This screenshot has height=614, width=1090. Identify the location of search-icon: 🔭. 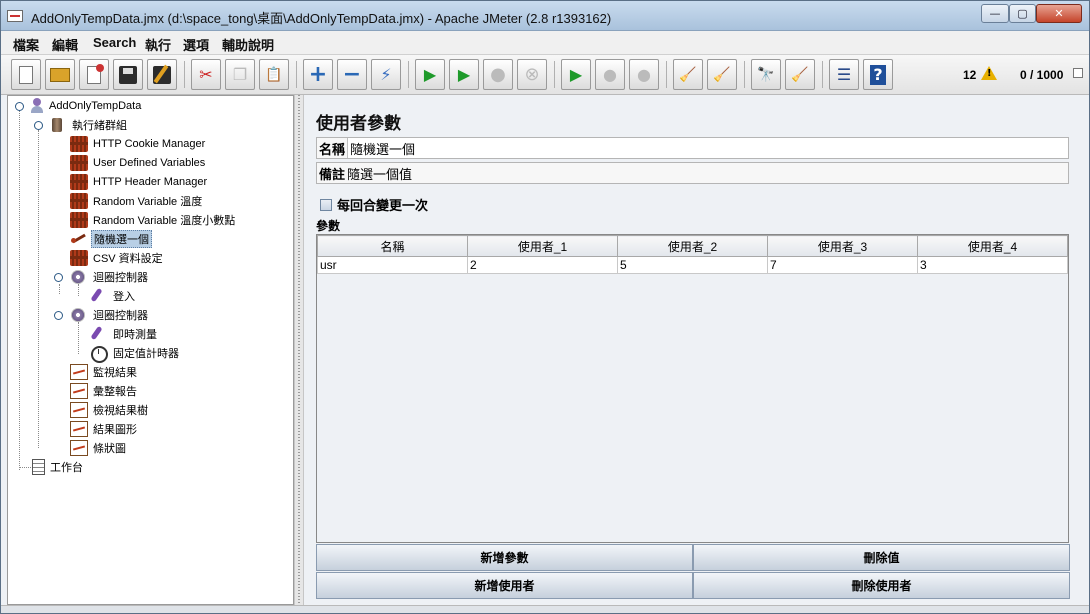
(766, 74).